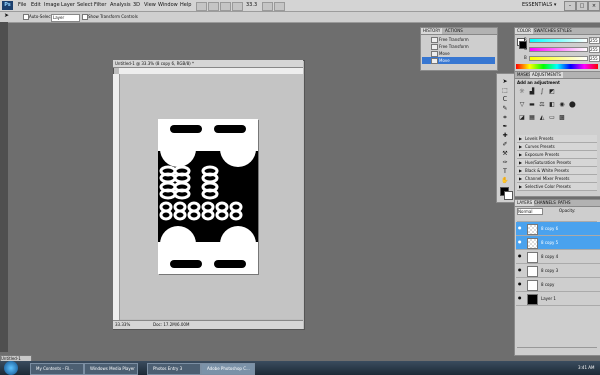 The height and width of the screenshot is (375, 600). What do you see at coordinates (564, 203) in the screenshot?
I see `tab-paths: PATHS` at bounding box center [564, 203].